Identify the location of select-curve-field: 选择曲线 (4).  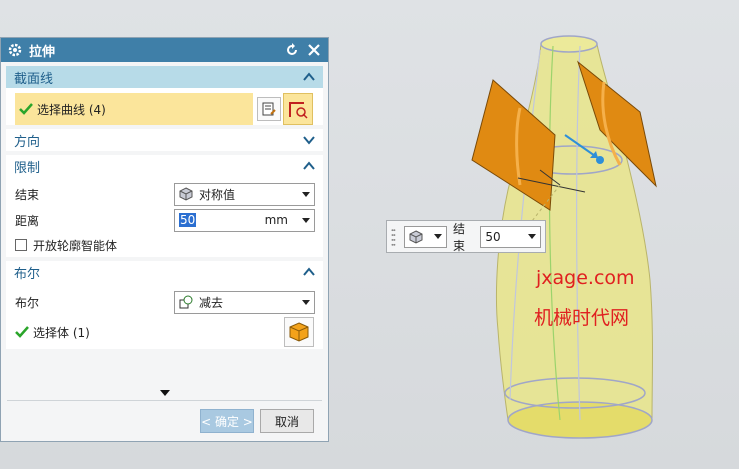
(134, 109).